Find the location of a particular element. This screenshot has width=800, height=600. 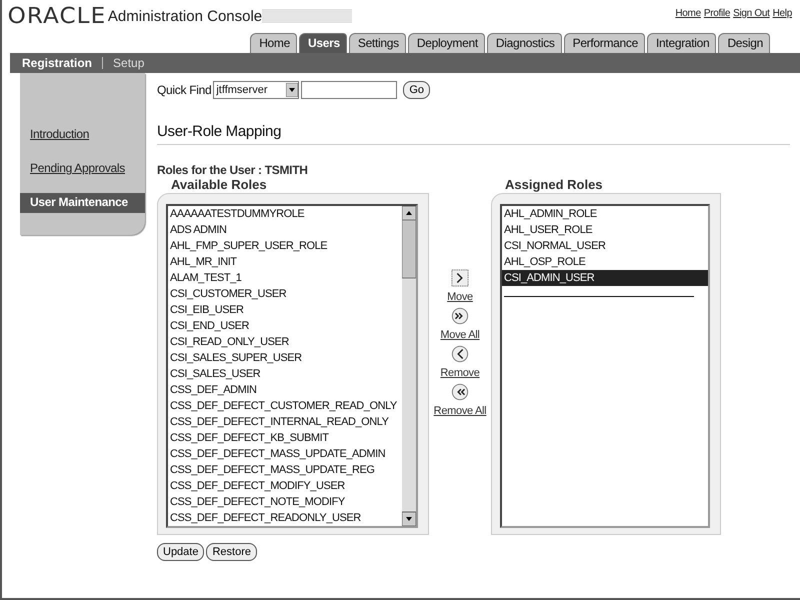

shuttle-link: Move is located at coordinates (460, 297).